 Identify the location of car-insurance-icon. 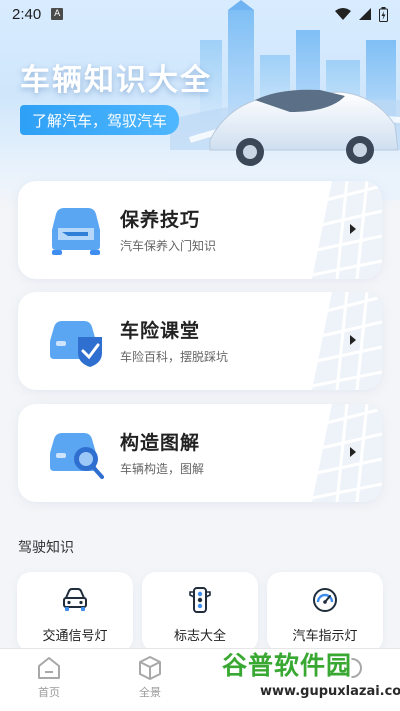
(76, 344).